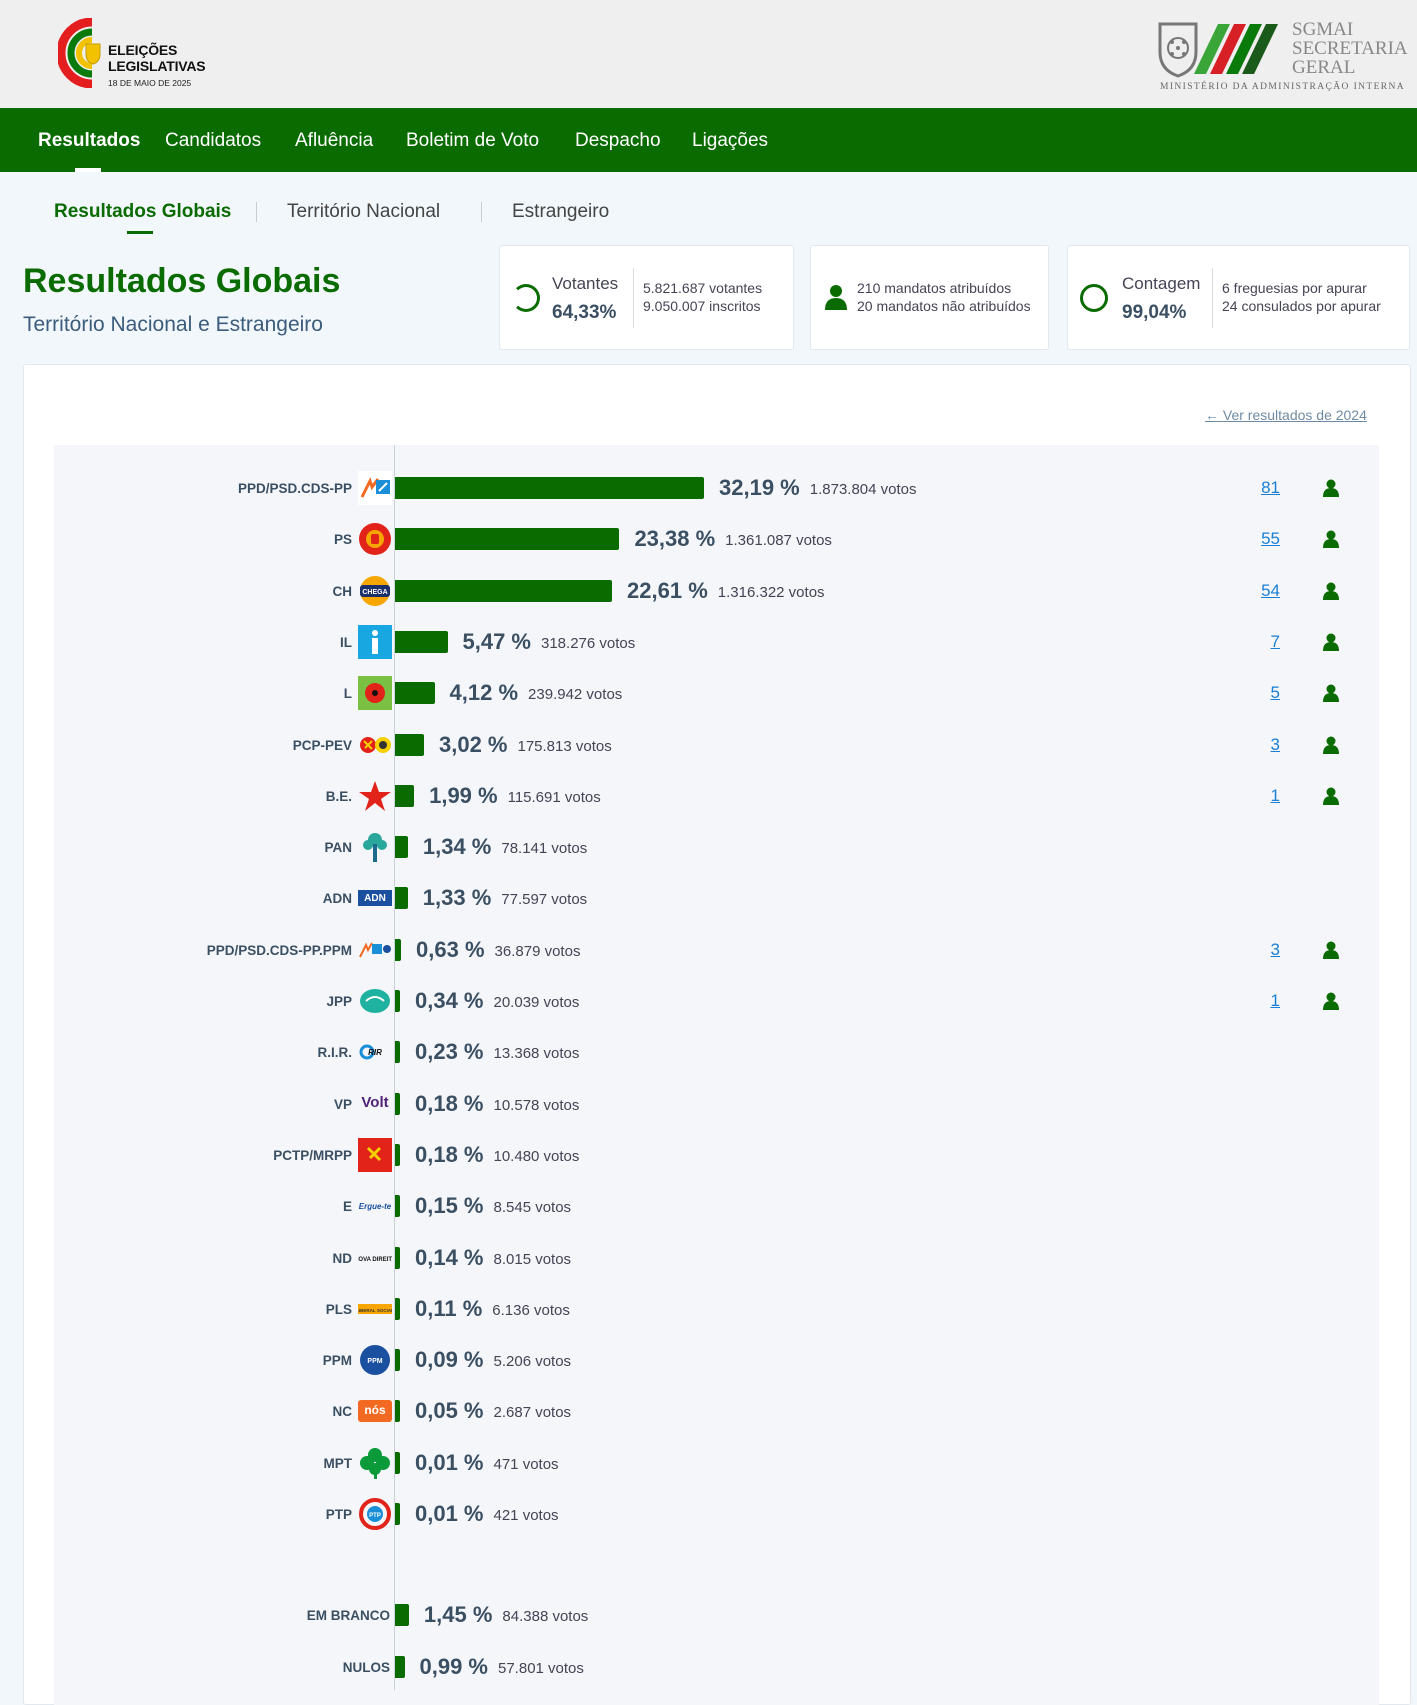  What do you see at coordinates (337, 899) in the screenshot?
I see `party-label: ADN` at bounding box center [337, 899].